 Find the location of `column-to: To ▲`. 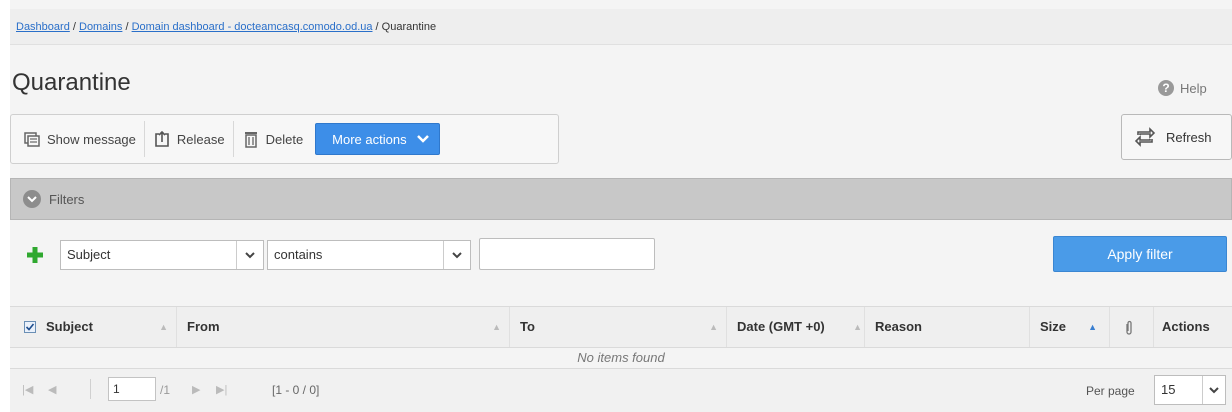

column-to: To ▲ is located at coordinates (618, 327).